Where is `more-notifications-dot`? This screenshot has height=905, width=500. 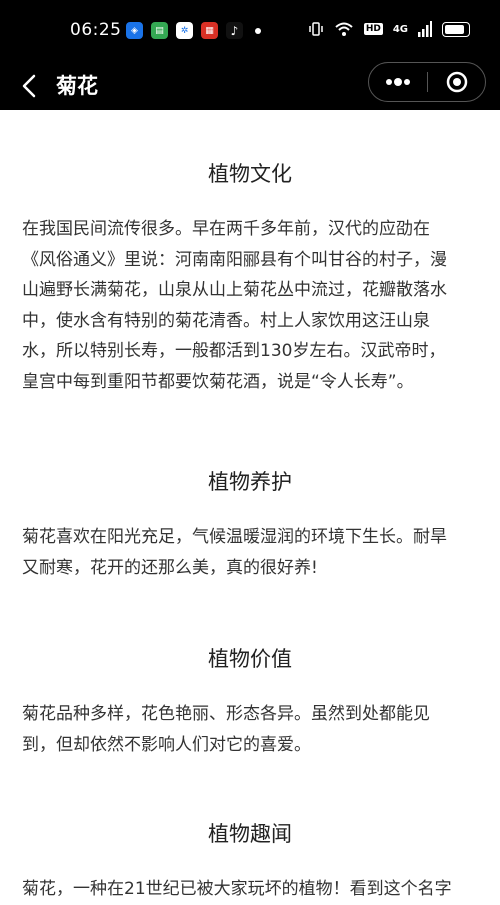 more-notifications-dot is located at coordinates (258, 30).